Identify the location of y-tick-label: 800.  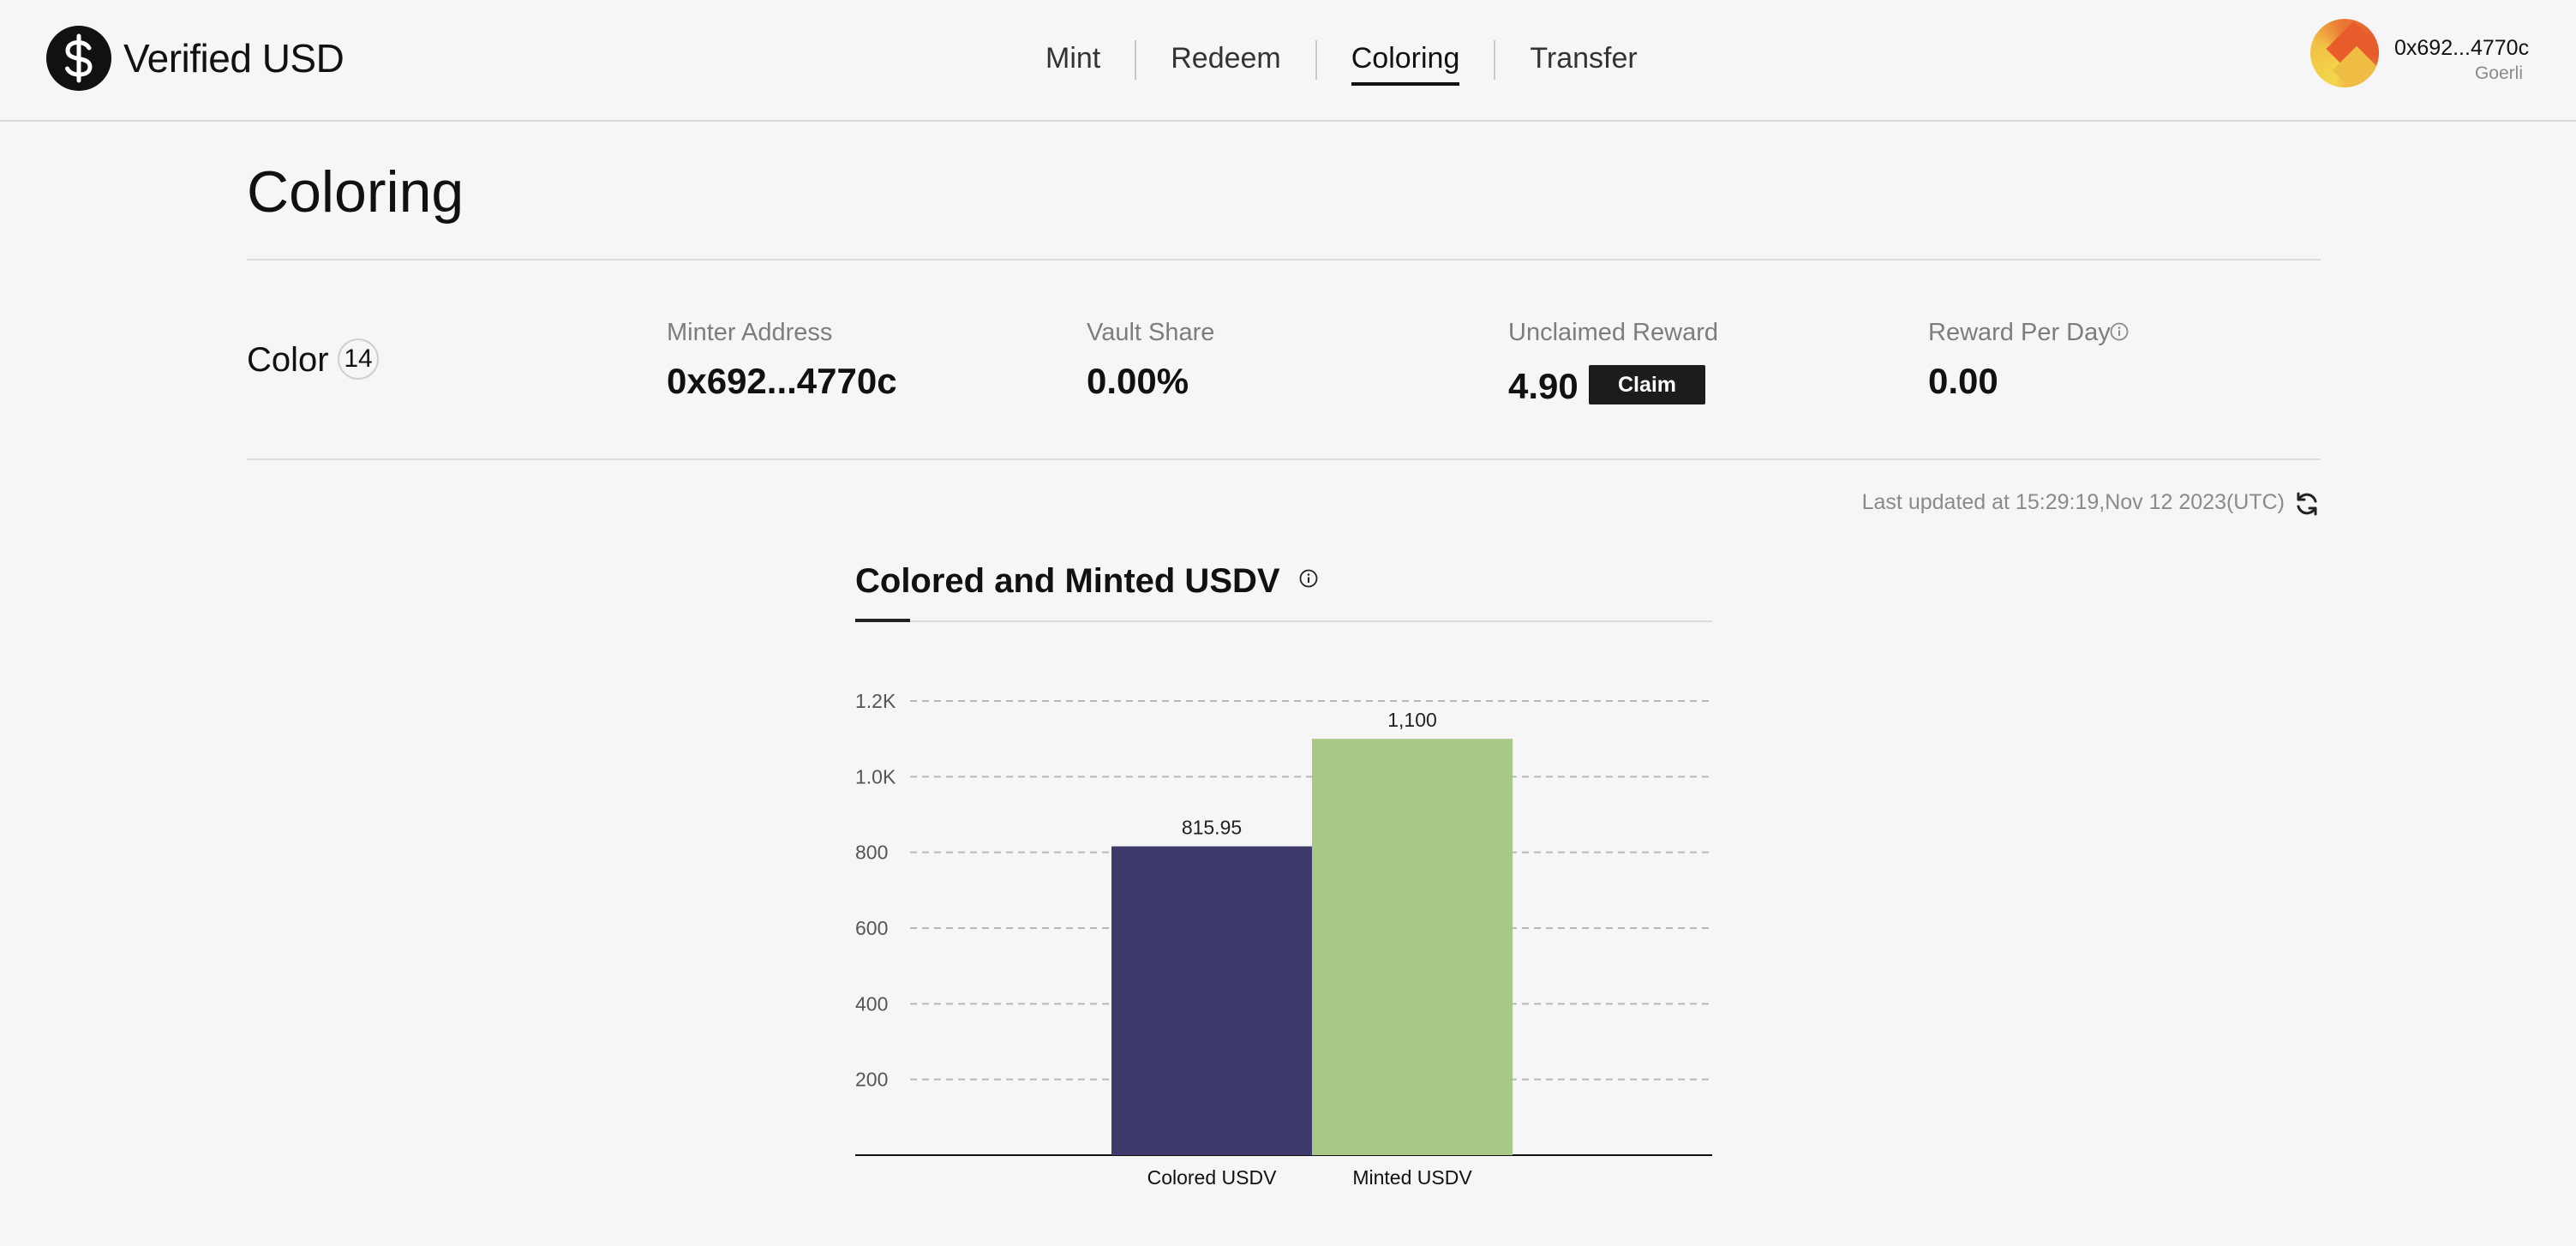
(871, 853).